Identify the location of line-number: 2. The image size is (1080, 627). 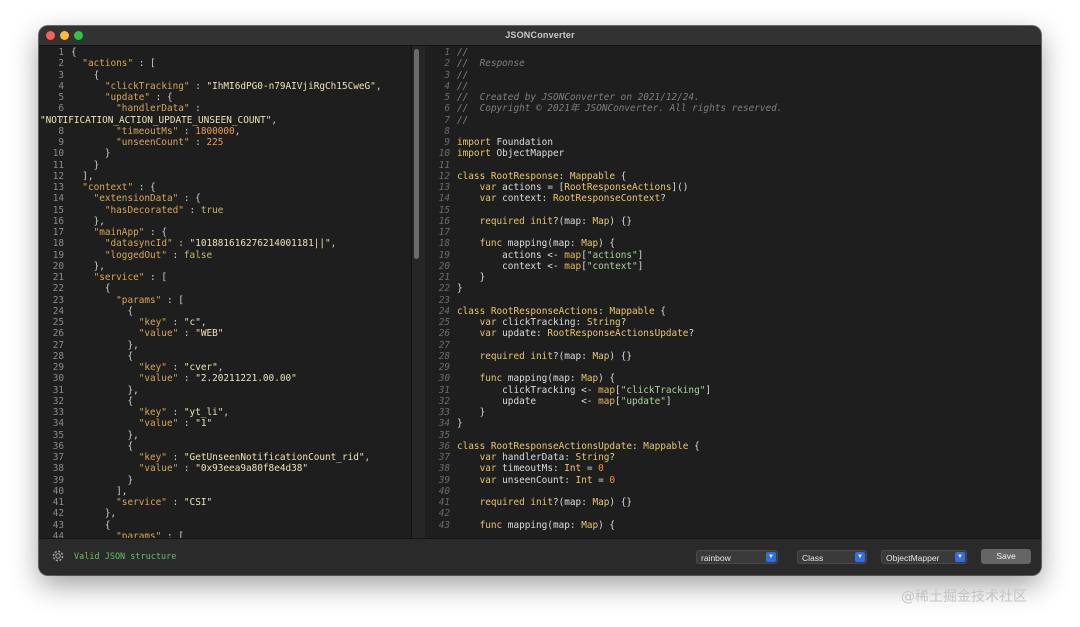
(447, 64).